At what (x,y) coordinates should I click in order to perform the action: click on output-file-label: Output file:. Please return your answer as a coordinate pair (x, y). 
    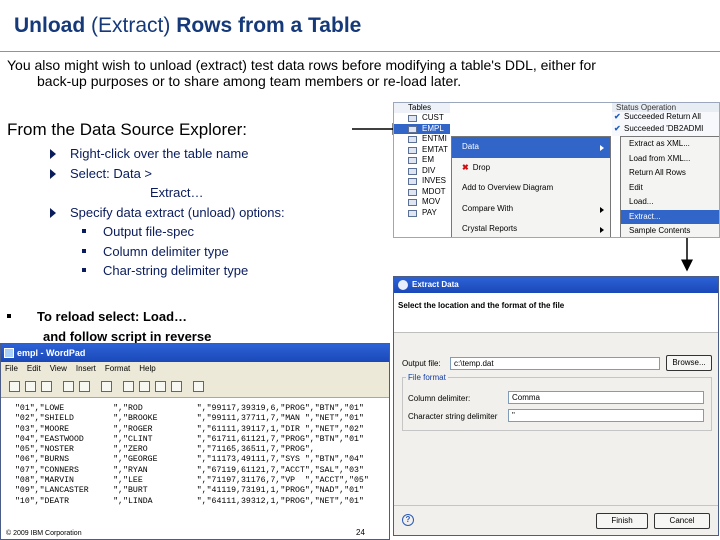
    Looking at the image, I should click on (421, 363).